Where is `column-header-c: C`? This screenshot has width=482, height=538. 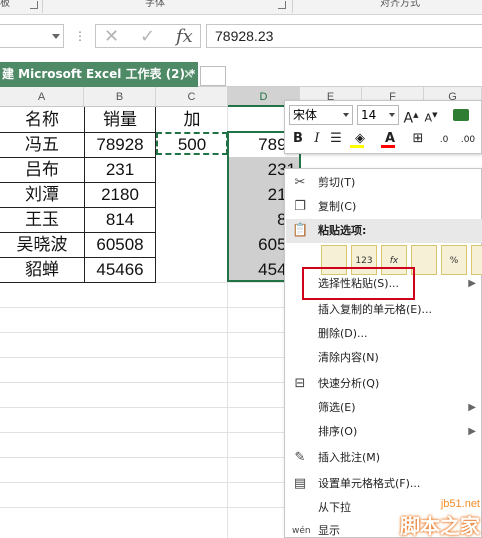 column-header-c: C is located at coordinates (192, 97).